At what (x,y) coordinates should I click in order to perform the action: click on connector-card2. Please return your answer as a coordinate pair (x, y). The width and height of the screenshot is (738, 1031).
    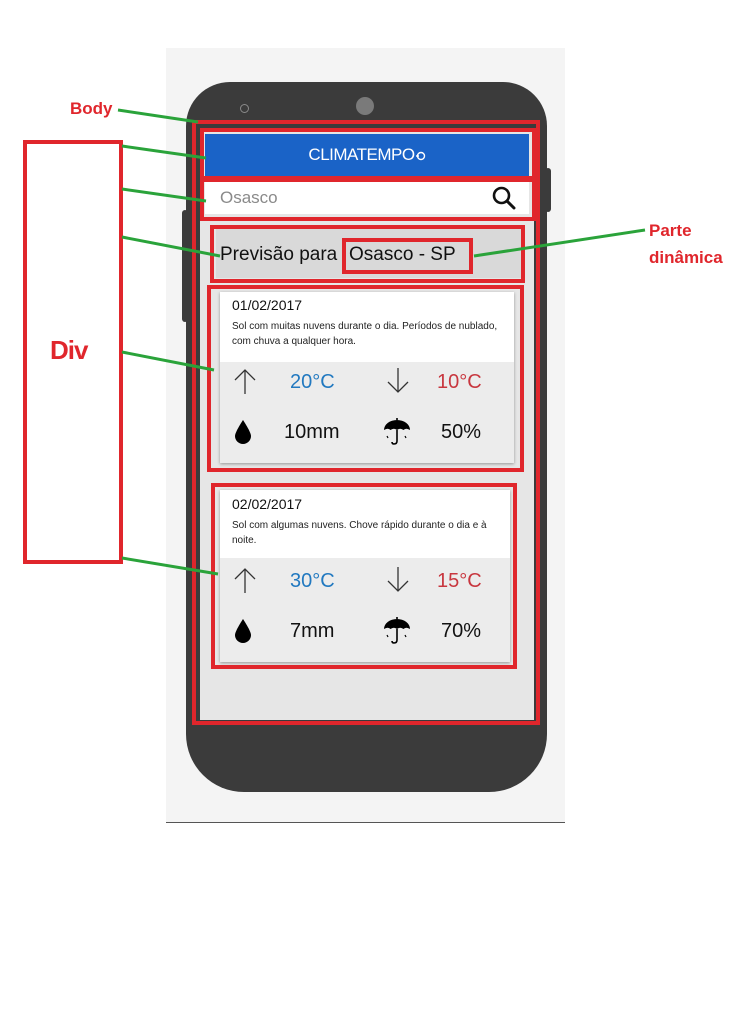
    Looking at the image, I should click on (170, 566).